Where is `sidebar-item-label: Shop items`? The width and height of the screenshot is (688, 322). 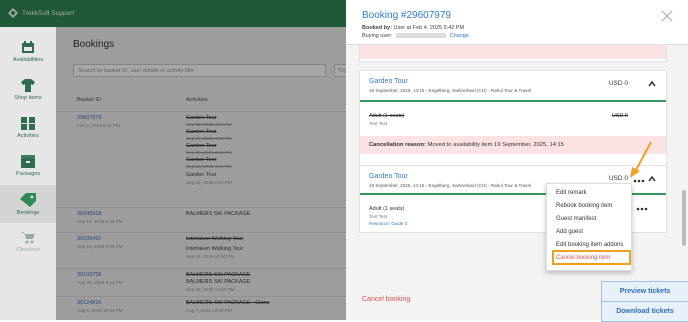
sidebar-item-label: Shop items is located at coordinates (28, 98).